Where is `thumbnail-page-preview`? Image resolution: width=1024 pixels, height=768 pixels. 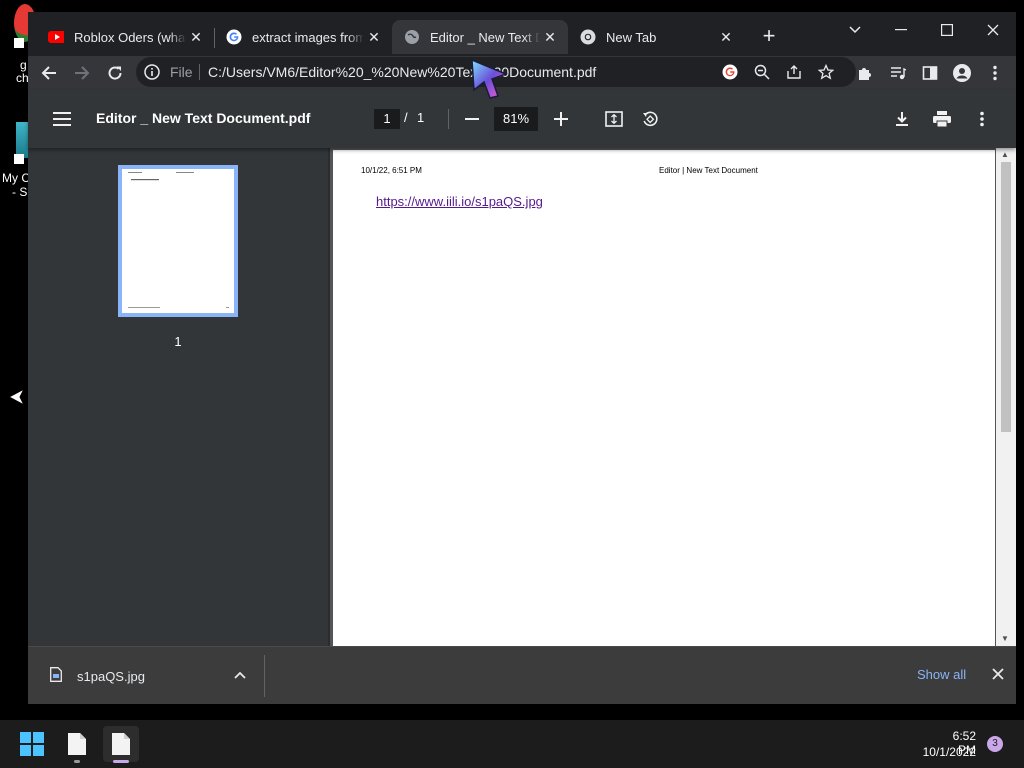
thumbnail-page-preview is located at coordinates (178, 240).